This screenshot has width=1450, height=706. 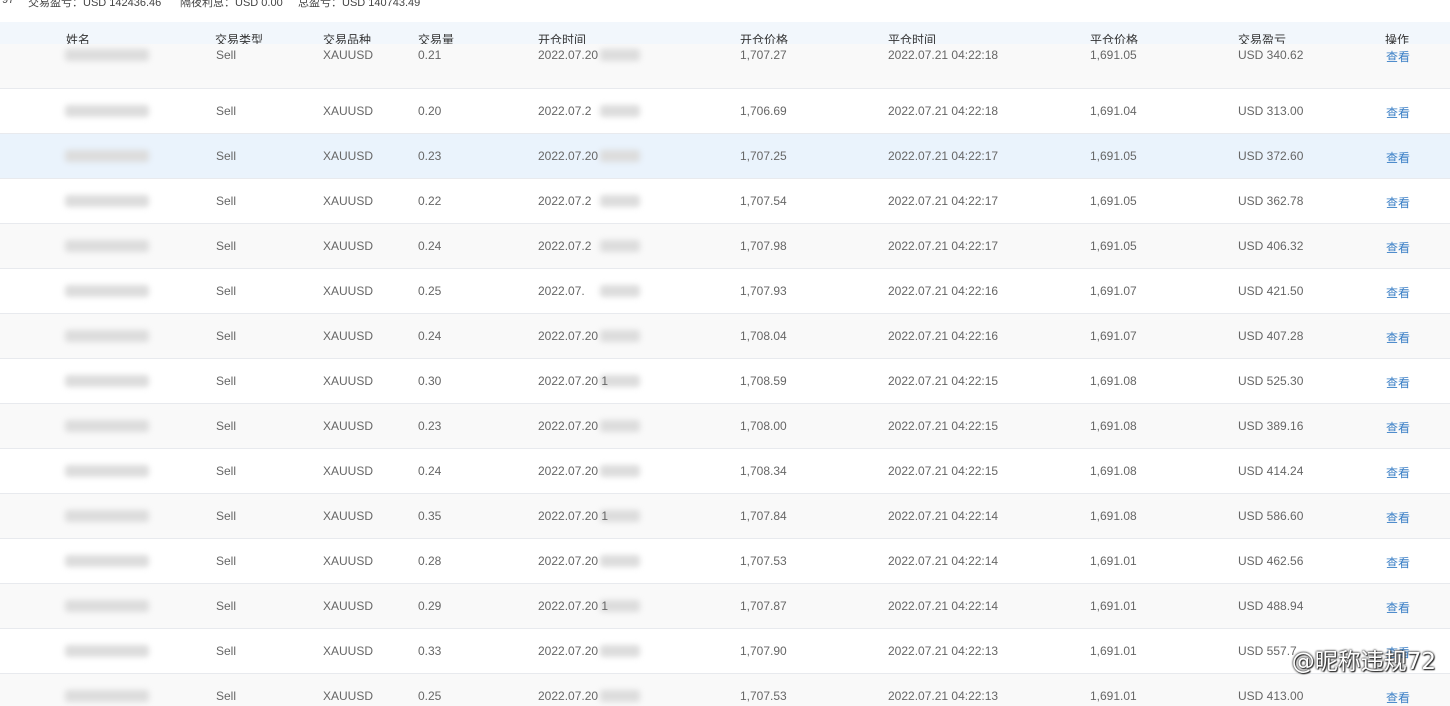 I want to click on cell-volume: 0.23, so click(x=430, y=156).